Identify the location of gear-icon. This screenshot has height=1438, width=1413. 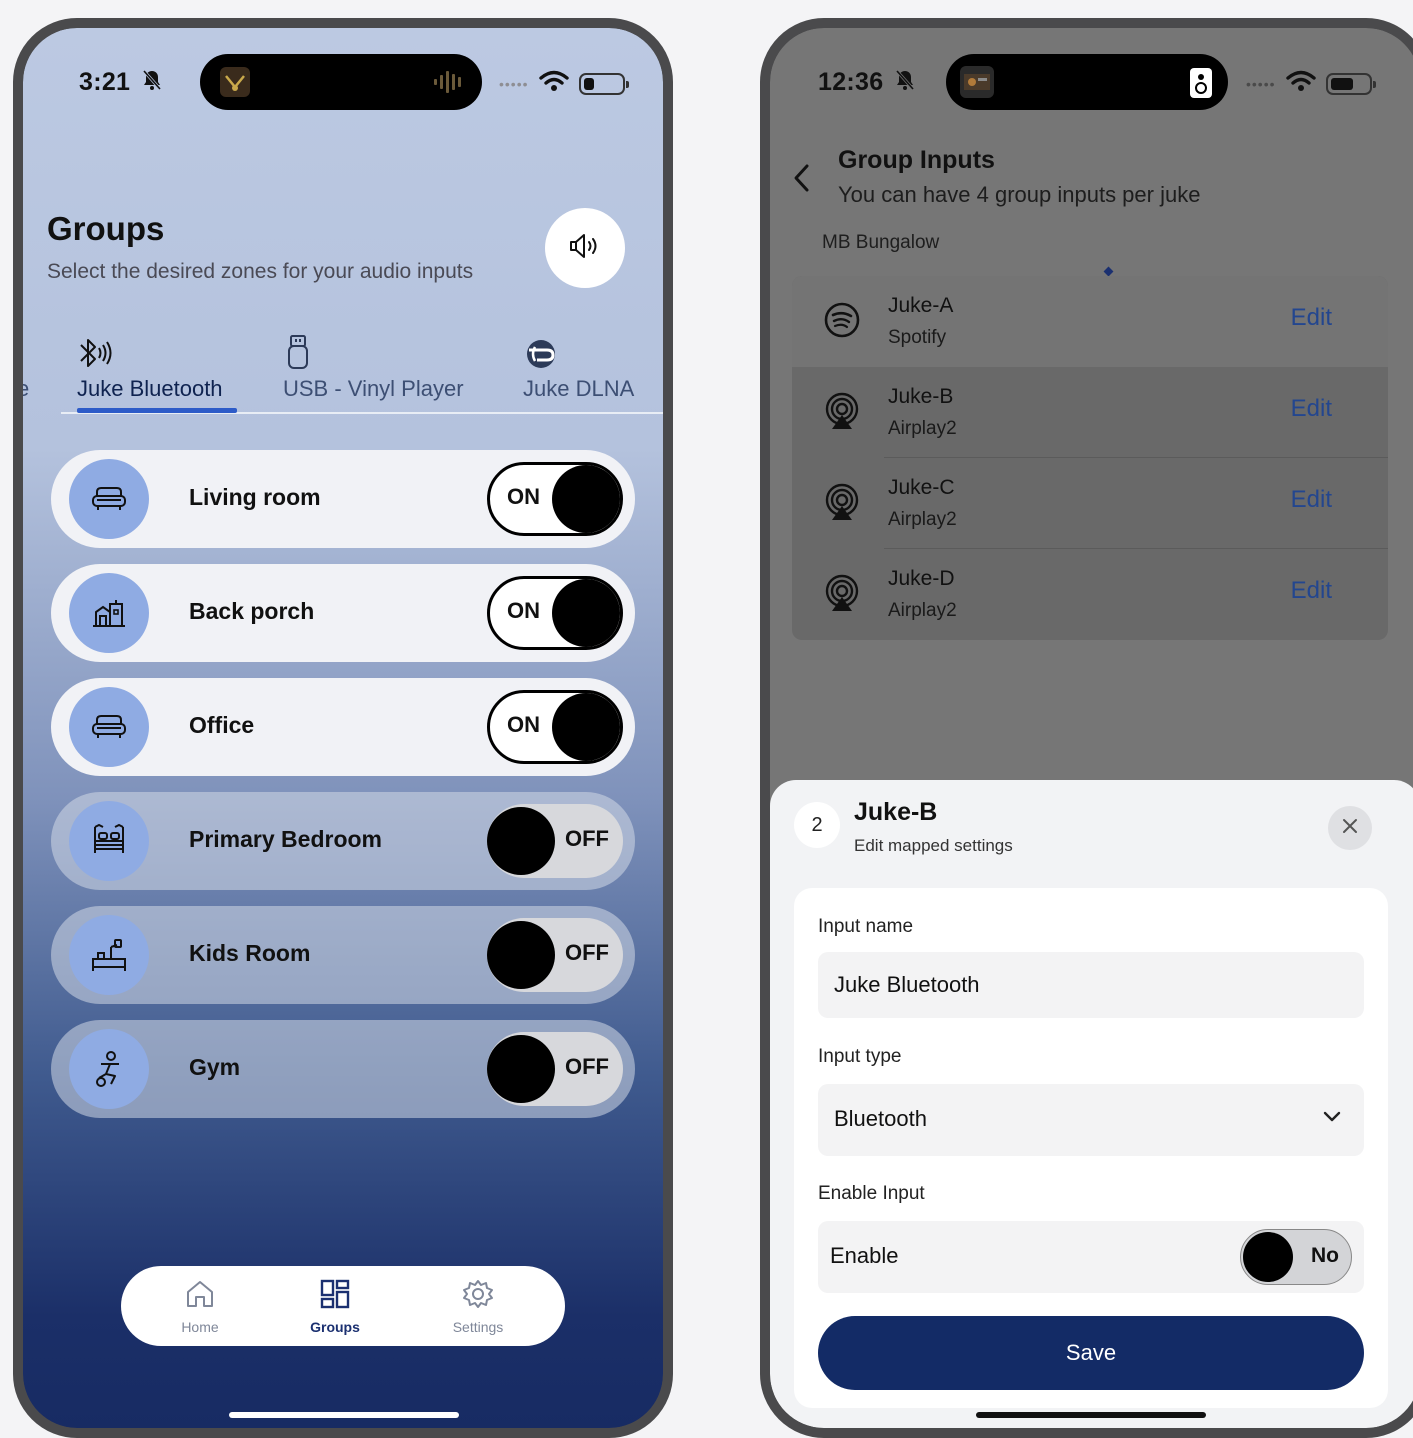
(478, 1297).